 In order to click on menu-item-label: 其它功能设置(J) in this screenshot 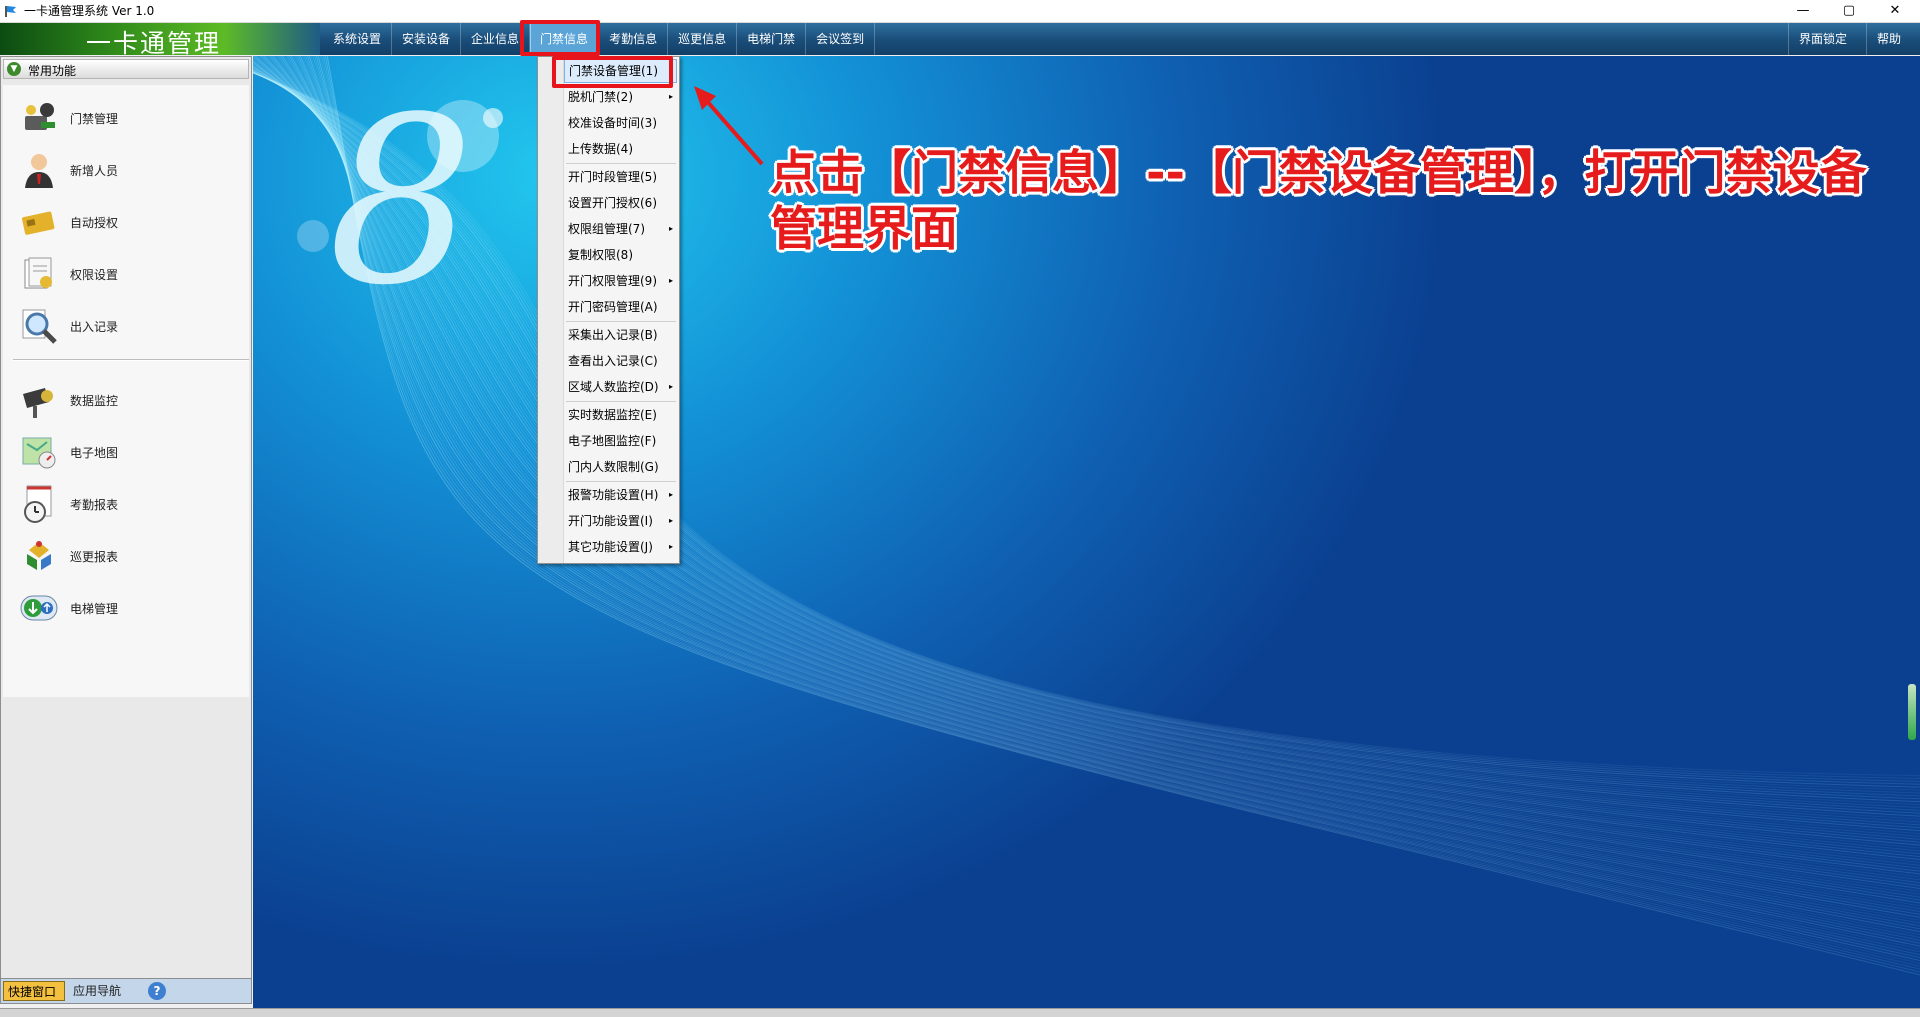, I will do `click(610, 547)`.